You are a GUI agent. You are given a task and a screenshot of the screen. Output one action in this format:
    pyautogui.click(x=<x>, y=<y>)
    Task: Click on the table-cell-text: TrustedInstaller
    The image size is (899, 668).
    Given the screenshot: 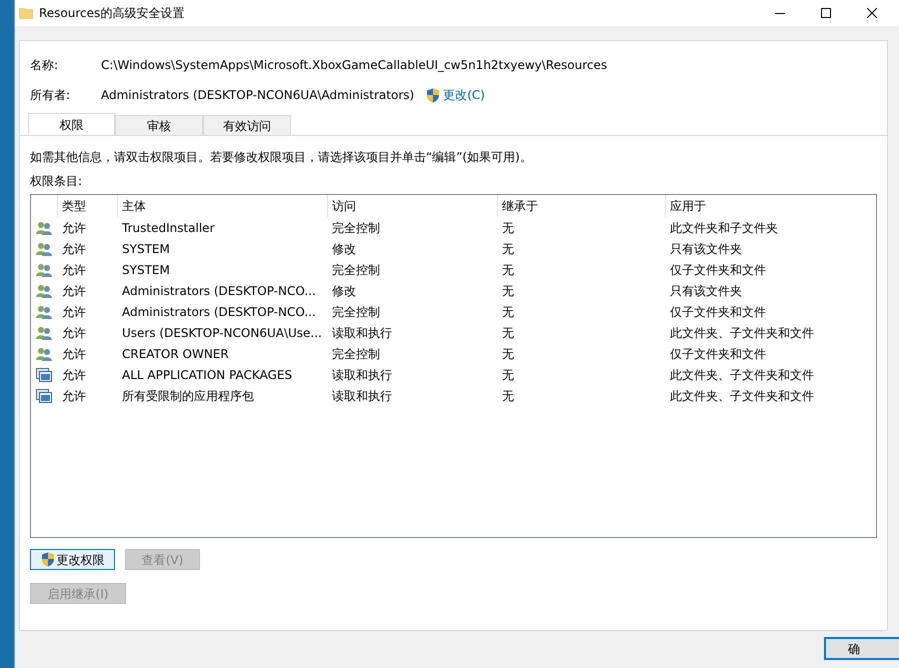 What is the action you would take?
    pyautogui.click(x=168, y=228)
    